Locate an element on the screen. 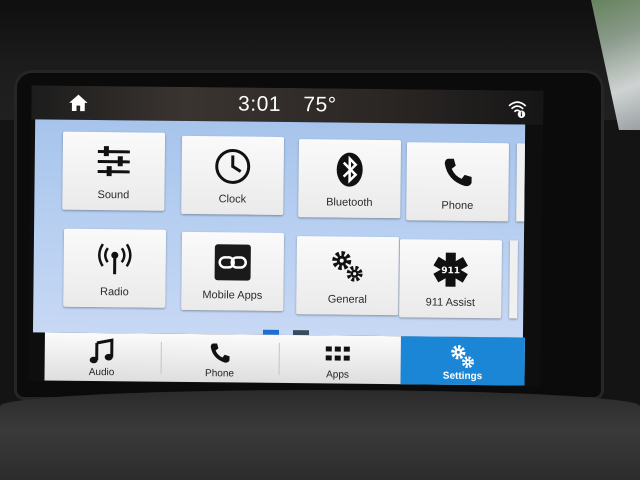 The image size is (640, 480). nav-apps: Apps is located at coordinates (337, 359).